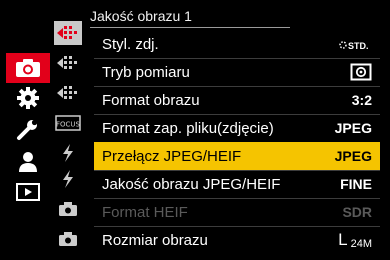 This screenshot has height=260, width=390. I want to click on page-3-icon, so click(67, 92).